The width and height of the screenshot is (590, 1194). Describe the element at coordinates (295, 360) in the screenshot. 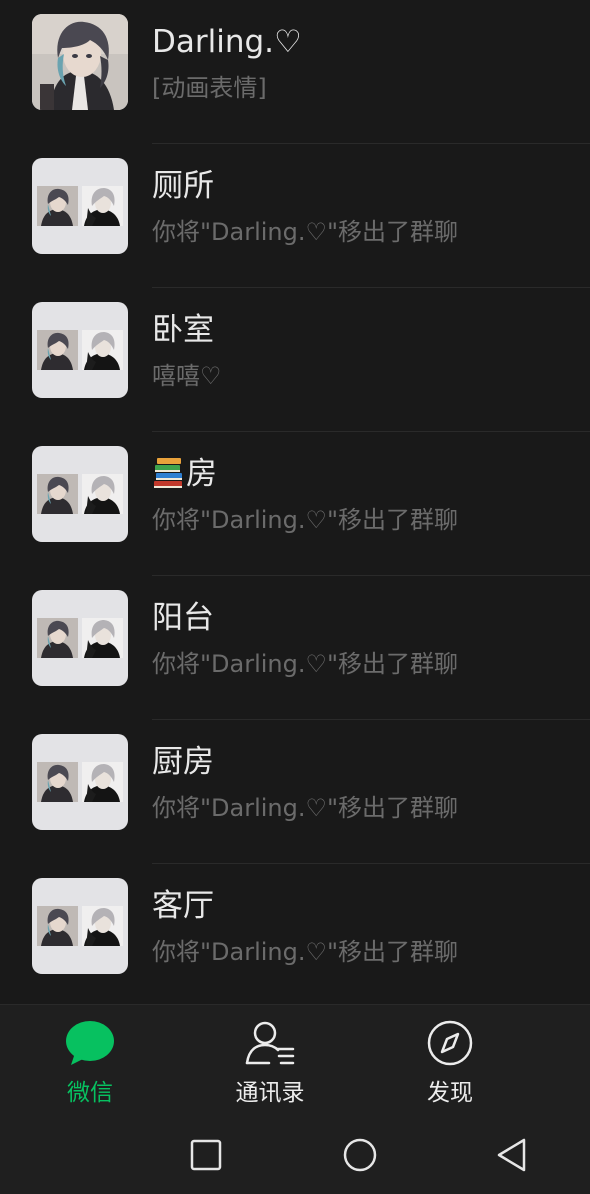

I see `chat-item-bedroom: 卧室 嘻嘻♡` at that location.